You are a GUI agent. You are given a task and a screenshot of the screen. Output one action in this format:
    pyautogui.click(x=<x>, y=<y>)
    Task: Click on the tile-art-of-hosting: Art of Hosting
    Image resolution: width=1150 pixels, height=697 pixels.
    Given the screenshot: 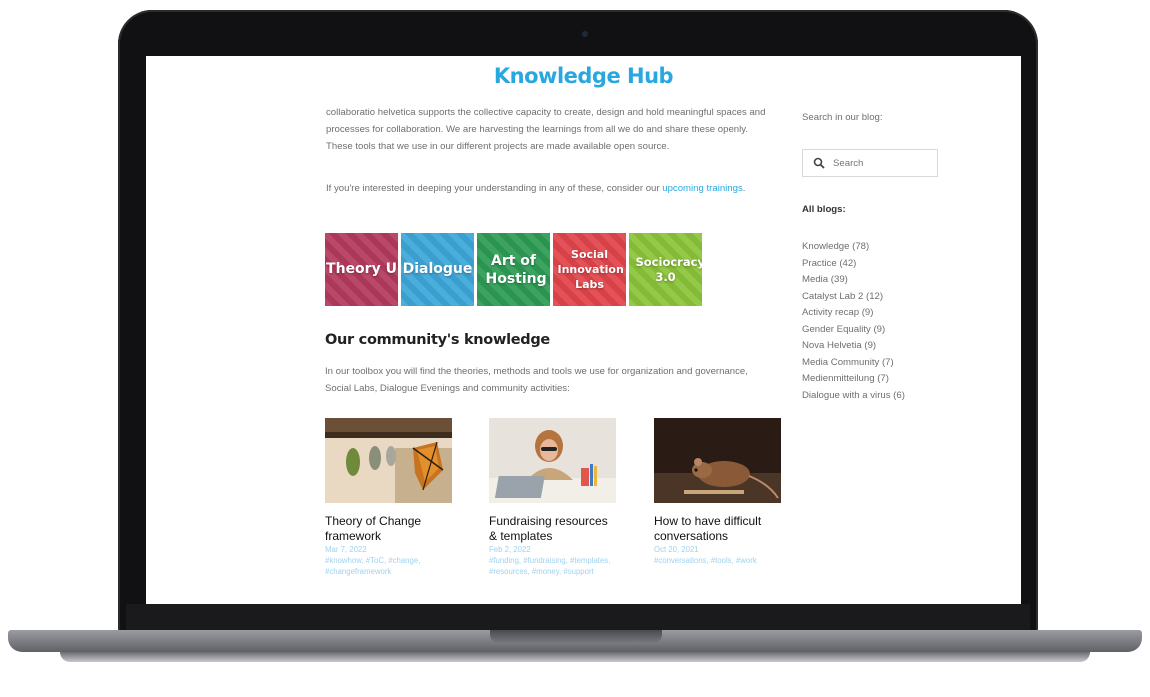 What is the action you would take?
    pyautogui.click(x=513, y=269)
    